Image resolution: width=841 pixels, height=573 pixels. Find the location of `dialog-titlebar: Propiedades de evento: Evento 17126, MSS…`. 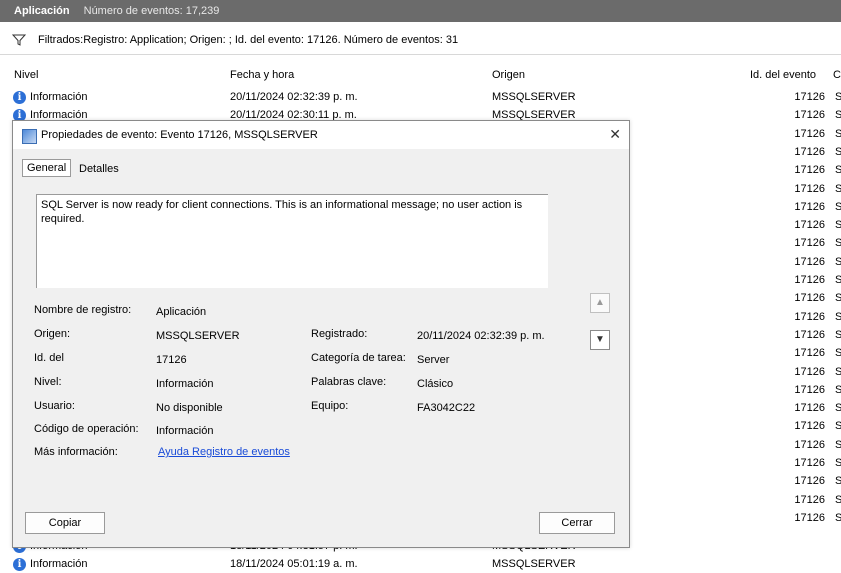

dialog-titlebar: Propiedades de evento: Evento 17126, MSS… is located at coordinates (321, 135).